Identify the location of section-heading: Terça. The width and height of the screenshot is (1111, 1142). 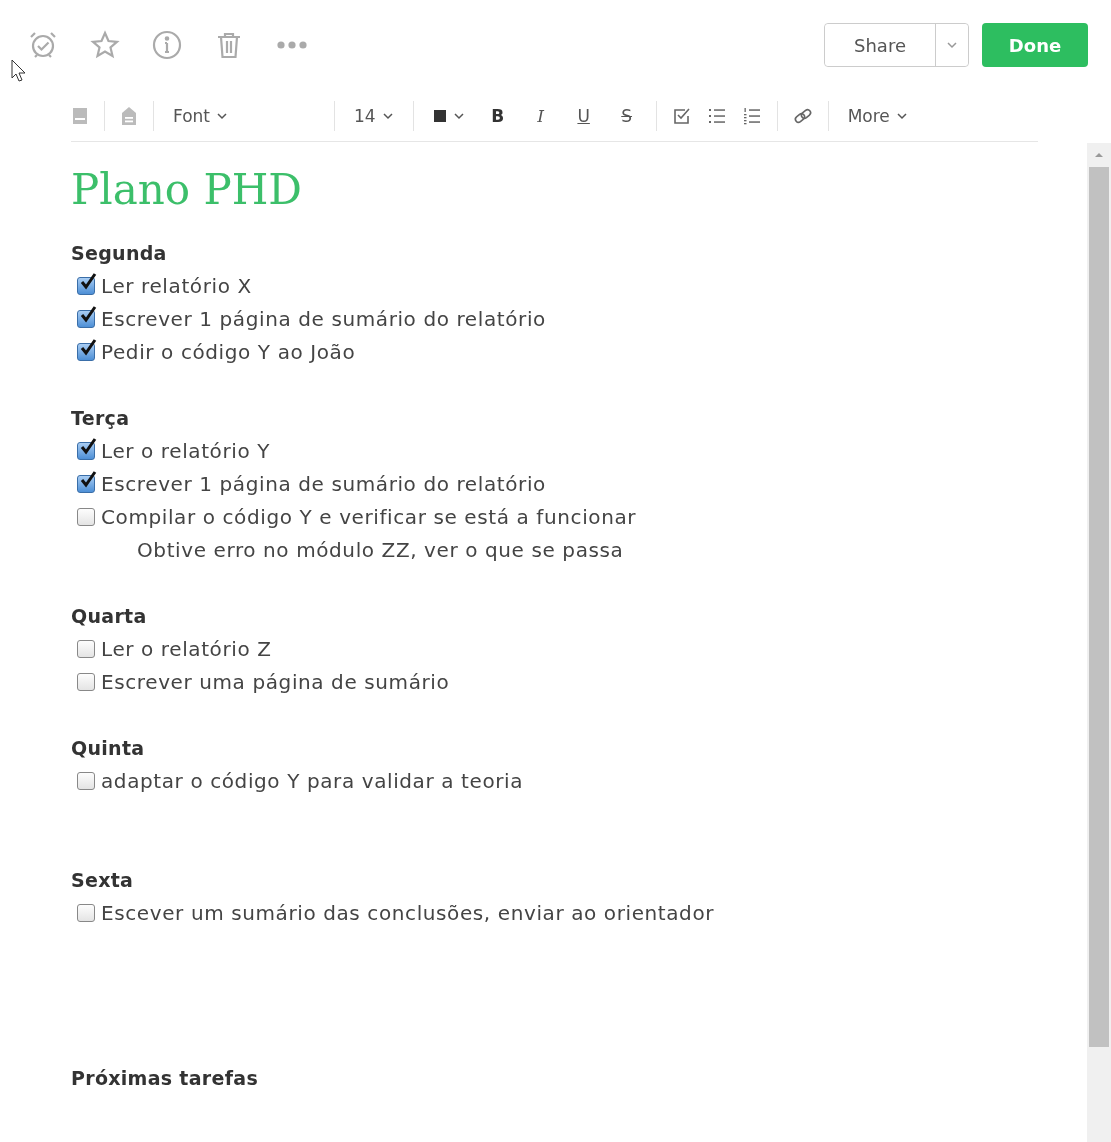
(101, 418).